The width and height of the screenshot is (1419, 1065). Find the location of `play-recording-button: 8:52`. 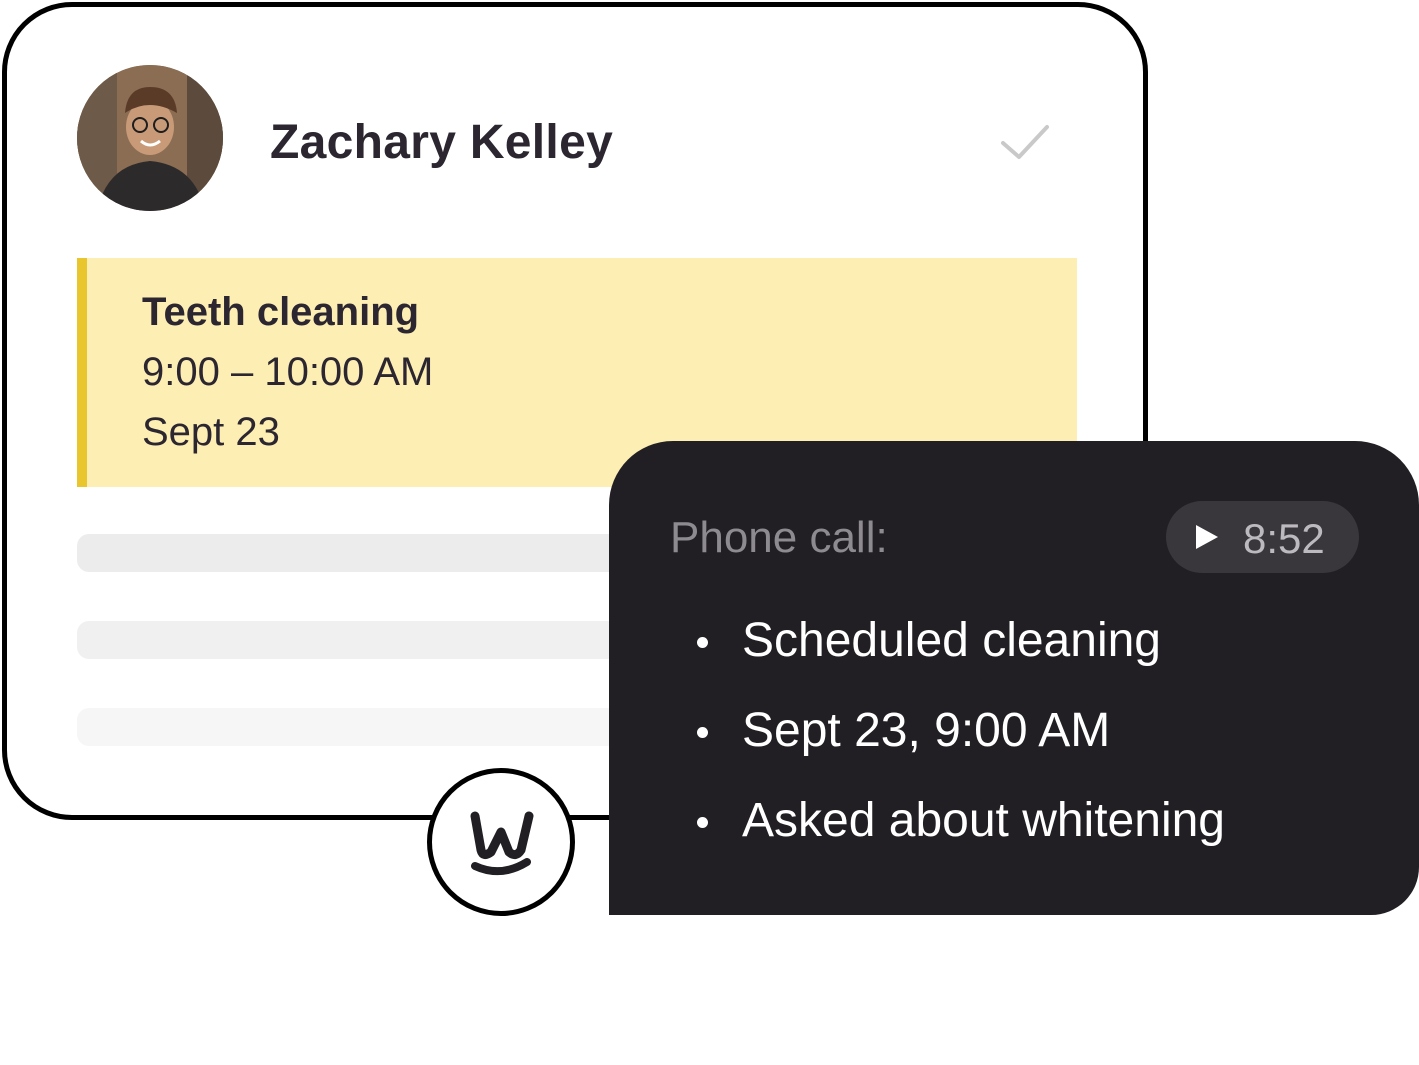

play-recording-button: 8:52 is located at coordinates (1262, 537).